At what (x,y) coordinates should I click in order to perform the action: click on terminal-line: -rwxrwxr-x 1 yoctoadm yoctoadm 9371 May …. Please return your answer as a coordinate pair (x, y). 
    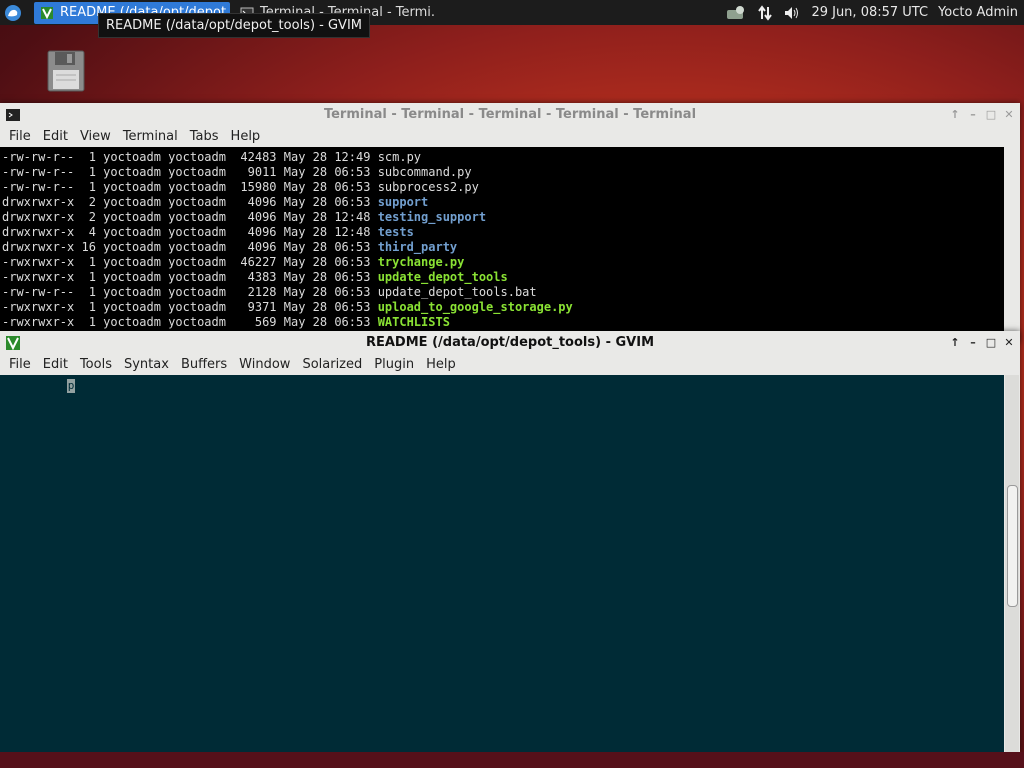
    Looking at the image, I should click on (287, 307).